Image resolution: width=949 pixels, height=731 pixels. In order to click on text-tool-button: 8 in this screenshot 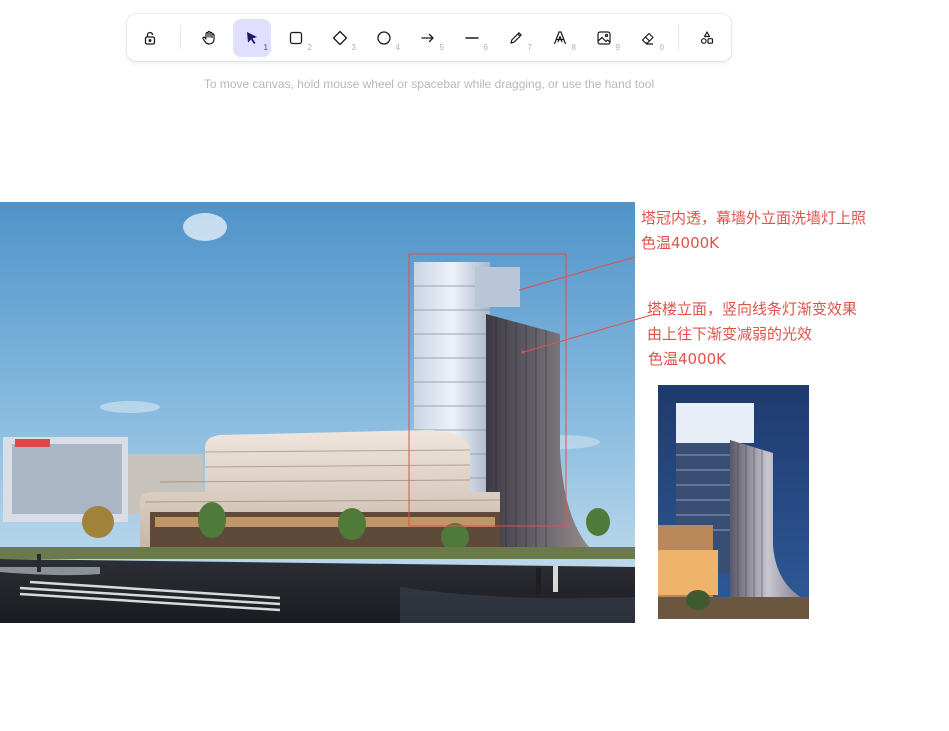, I will do `click(560, 38)`.